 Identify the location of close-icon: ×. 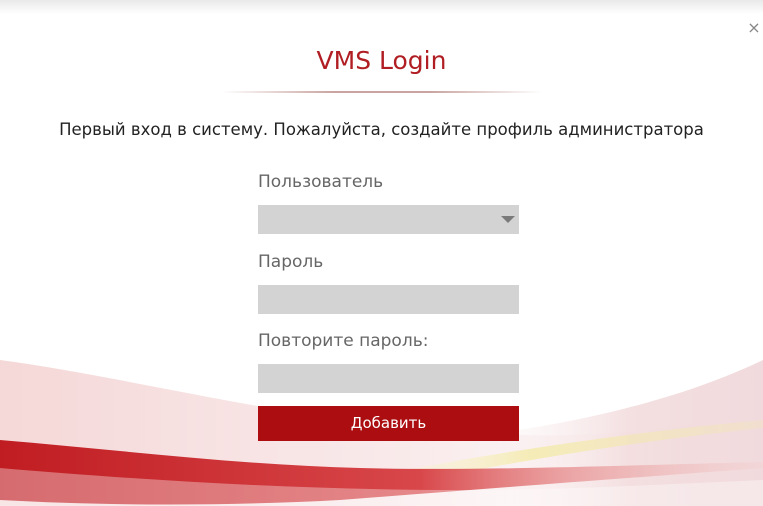
(754, 27).